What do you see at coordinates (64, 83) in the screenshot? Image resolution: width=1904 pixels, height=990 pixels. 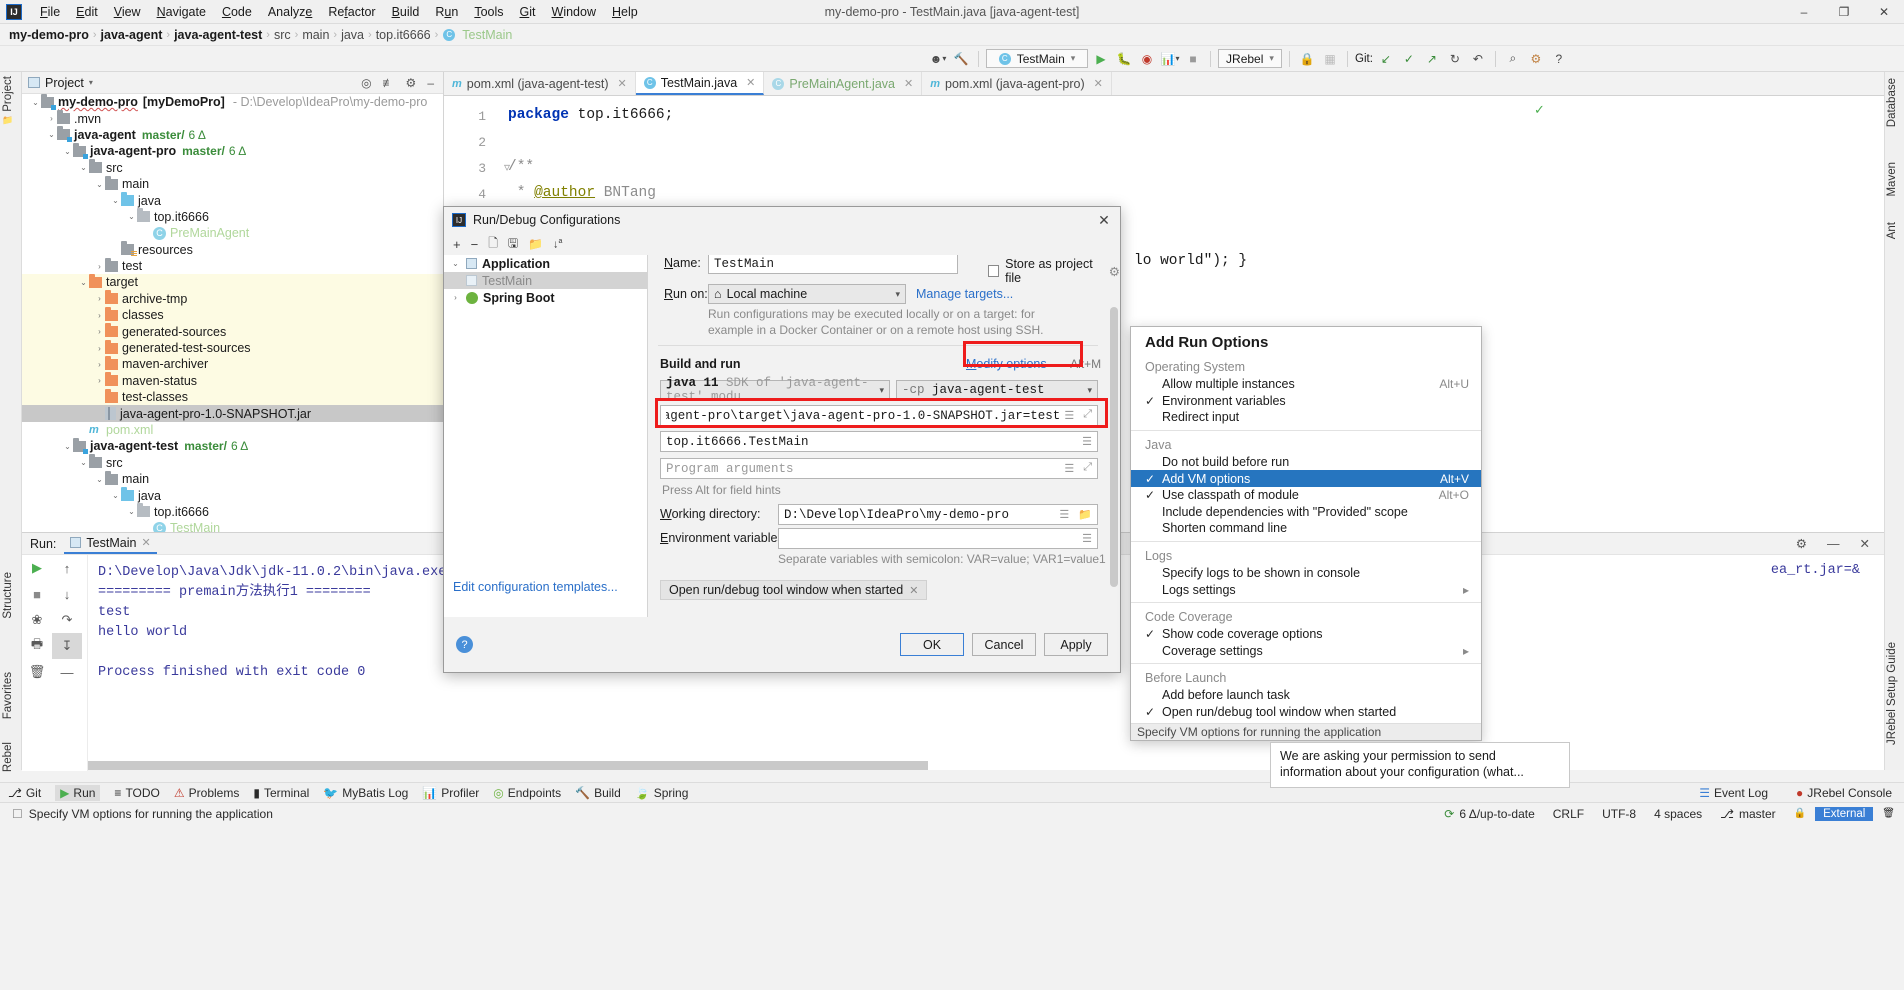 I see `project-panel-title: Project` at bounding box center [64, 83].